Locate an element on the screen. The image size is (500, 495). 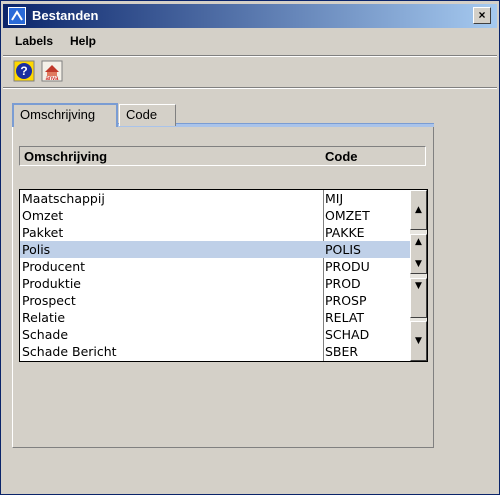
list-item: Relatie RELAT is located at coordinates (215, 317).